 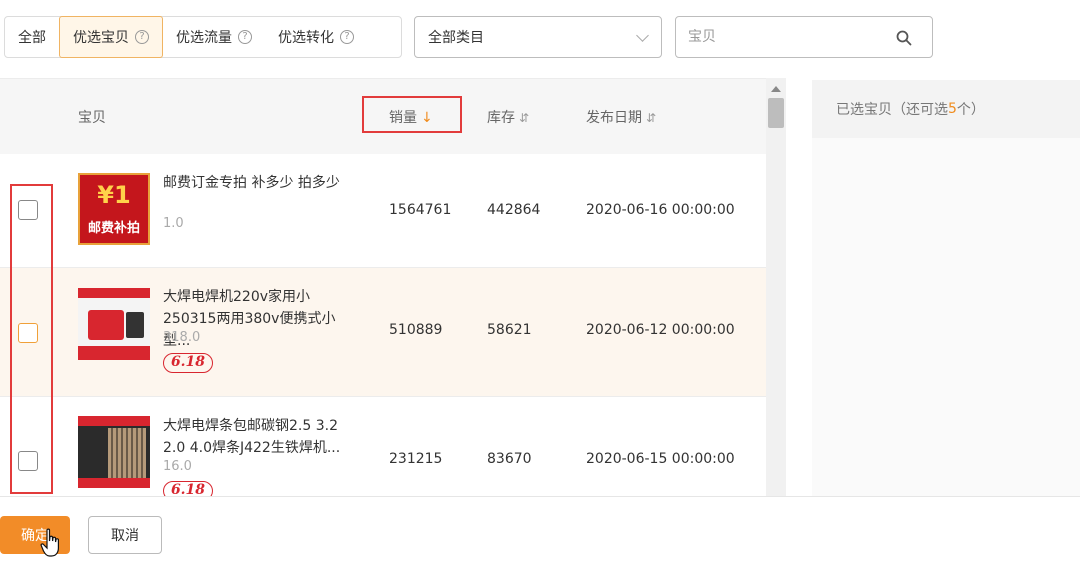 What do you see at coordinates (660, 459) in the screenshot?
I see `date-value: 2020-06-15 00:00:00` at bounding box center [660, 459].